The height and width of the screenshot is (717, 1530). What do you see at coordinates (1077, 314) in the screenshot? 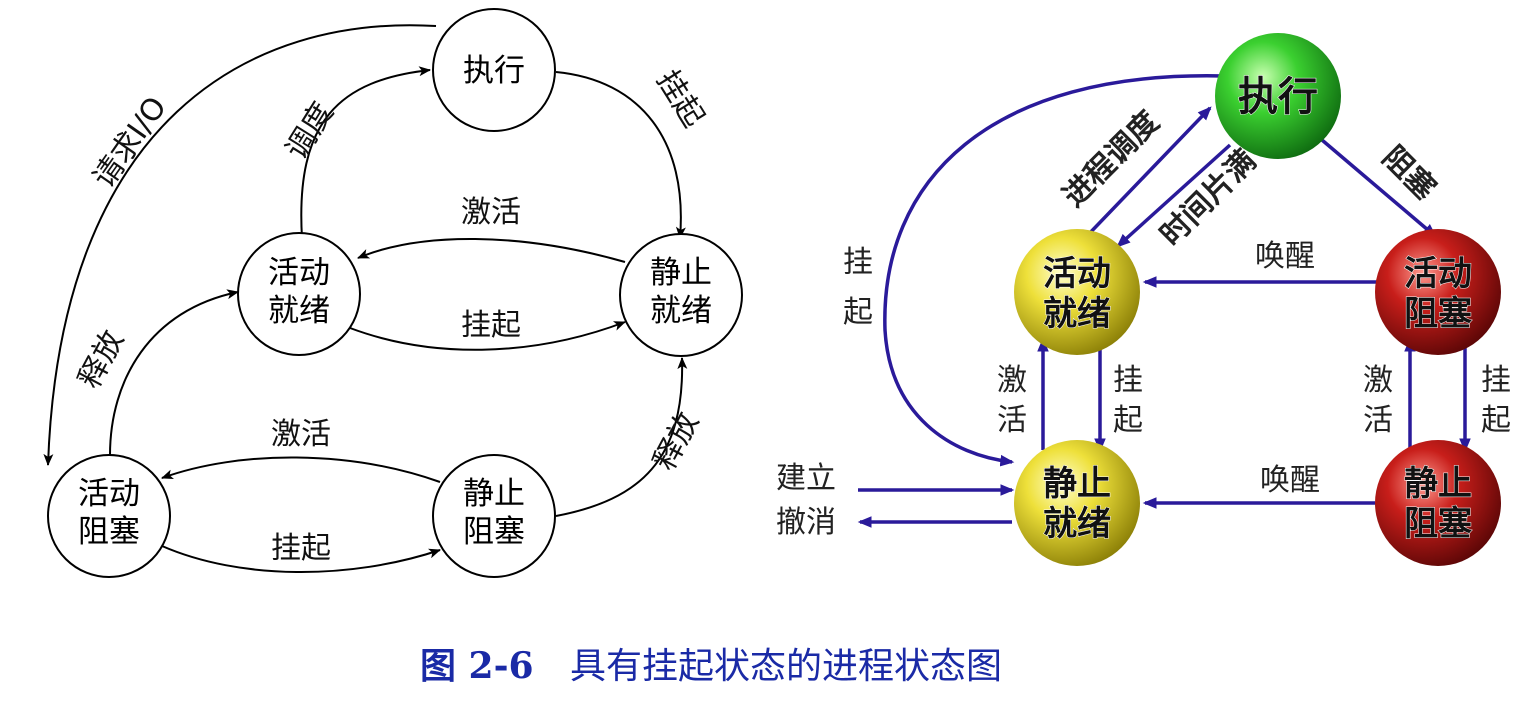
I see `label-r-active-ready-2: 就绪` at bounding box center [1077, 314].